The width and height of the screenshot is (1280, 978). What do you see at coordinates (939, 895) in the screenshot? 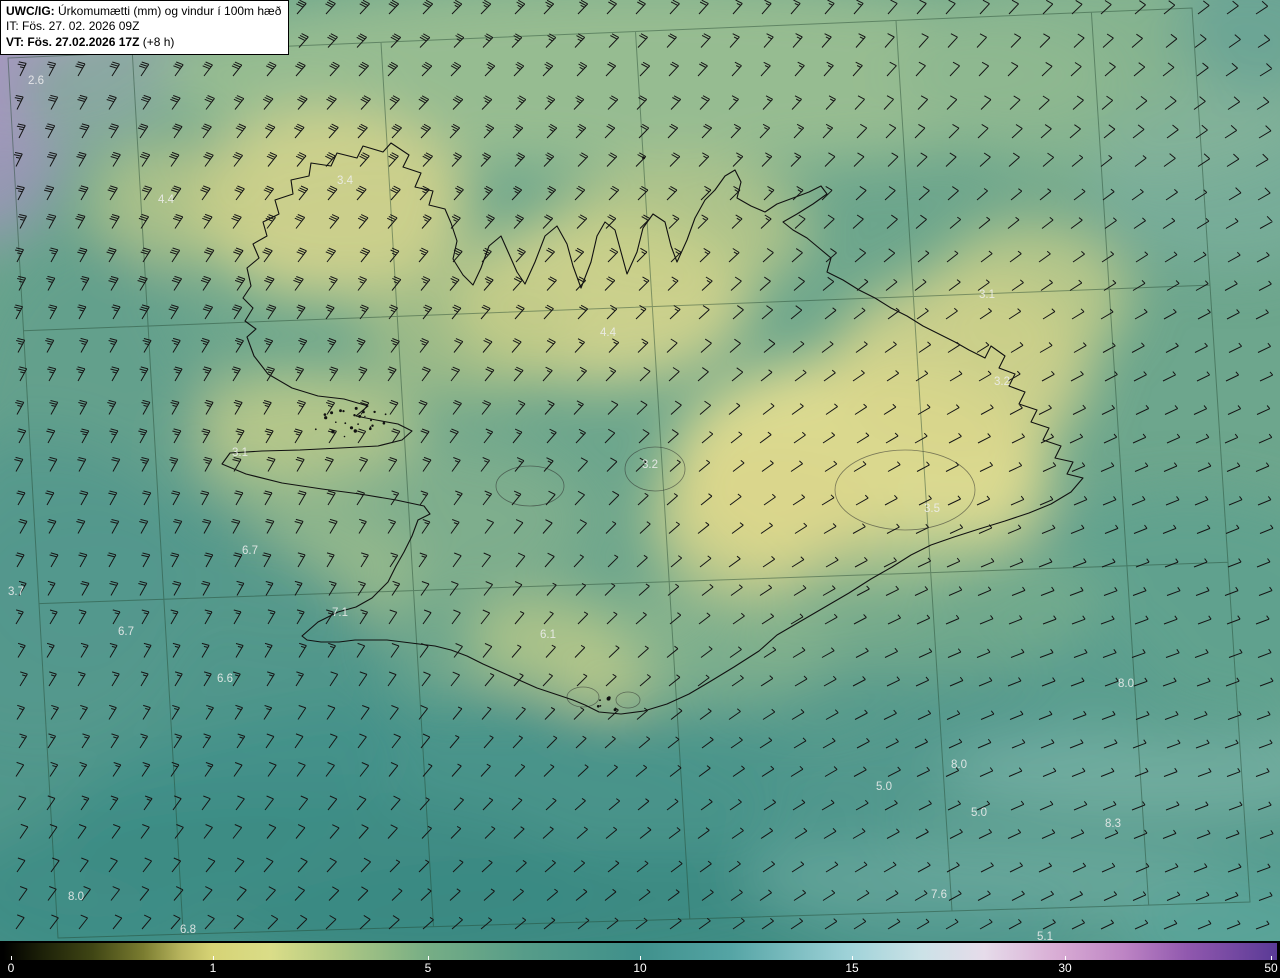
I see `precip-value-label: 7.6` at bounding box center [939, 895].